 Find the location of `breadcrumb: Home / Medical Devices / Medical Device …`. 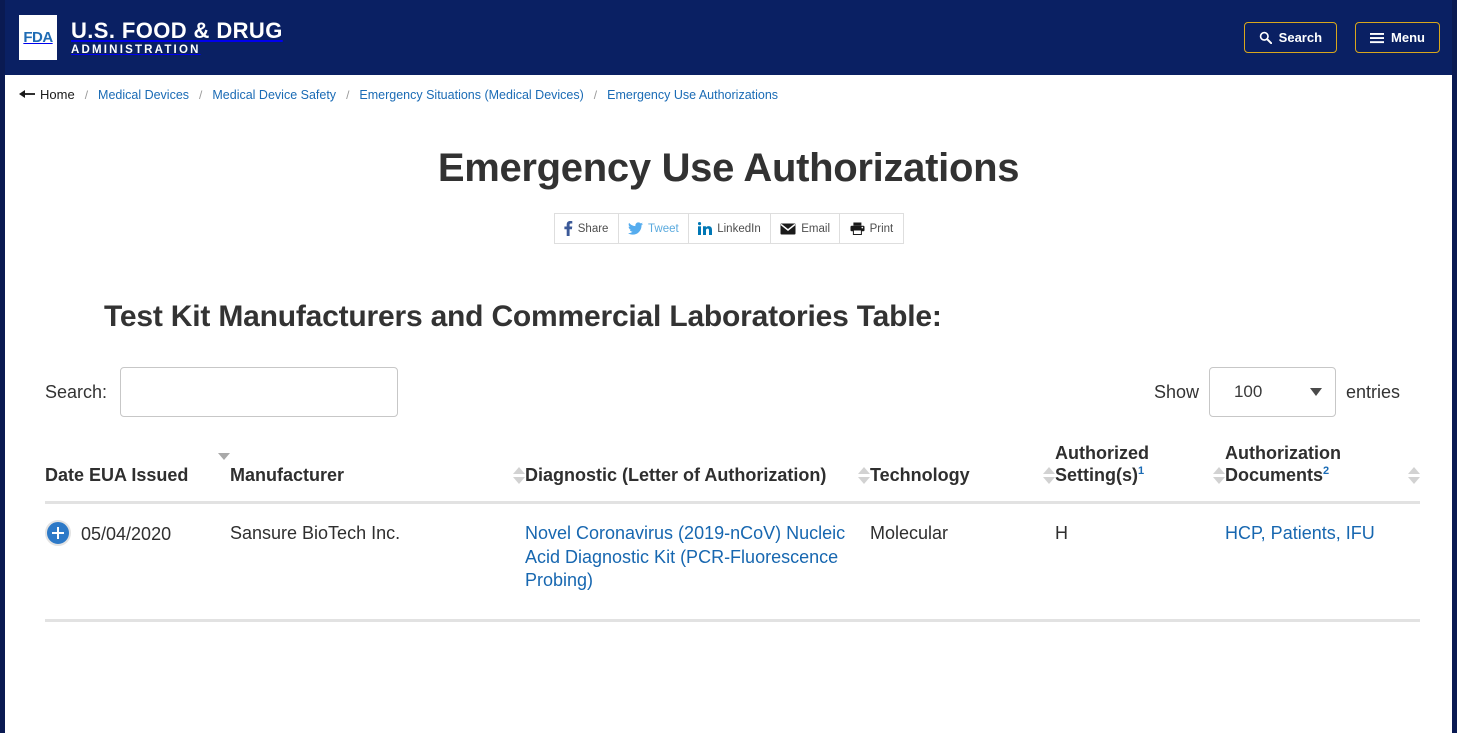

breadcrumb: Home / Medical Devices / Medical Device … is located at coordinates (728, 94).